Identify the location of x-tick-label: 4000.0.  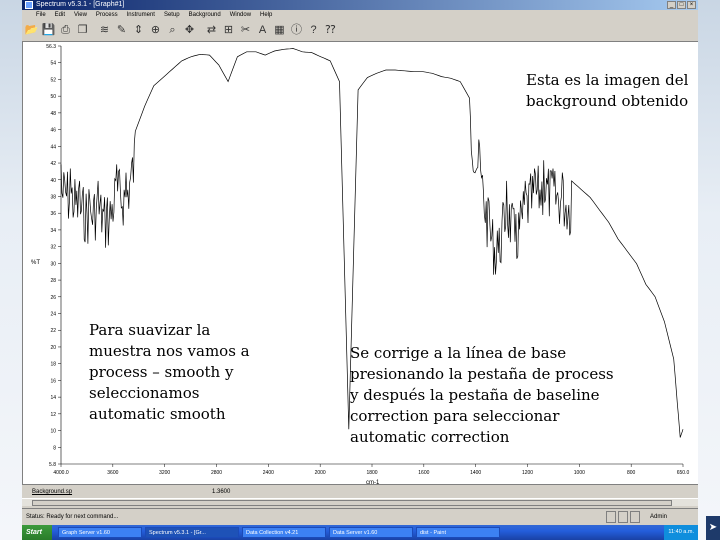
(61, 473).